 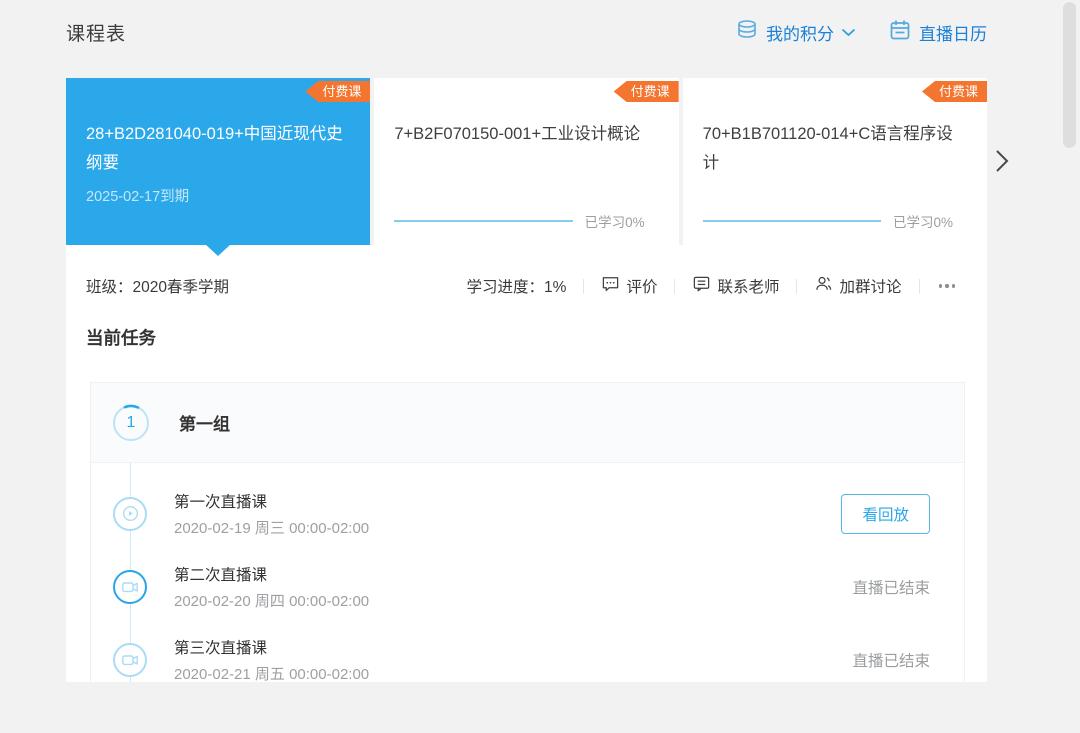 What do you see at coordinates (271, 587) in the screenshot?
I see `task-texts: 第二次直播课 2020-02-20 周四 00:00-02:00` at bounding box center [271, 587].